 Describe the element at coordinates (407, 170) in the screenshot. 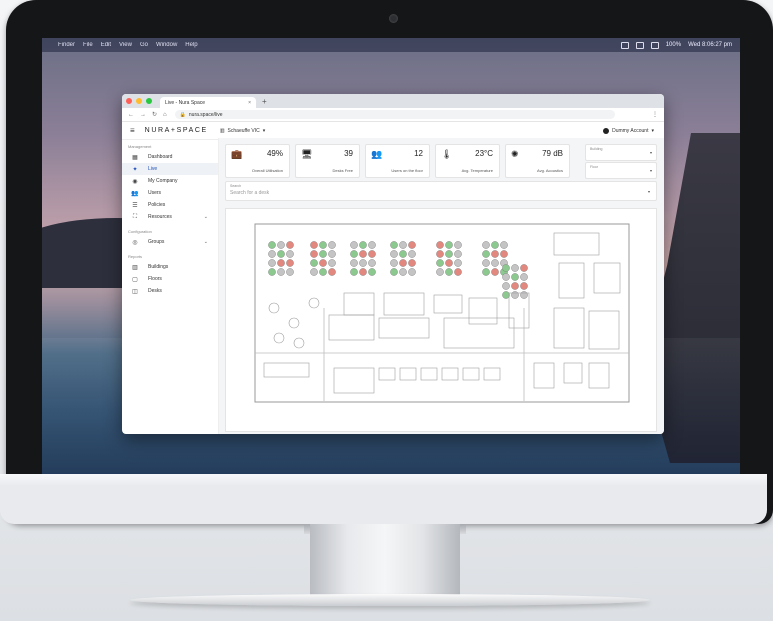

I see `stat-label: Users on the floor` at that location.